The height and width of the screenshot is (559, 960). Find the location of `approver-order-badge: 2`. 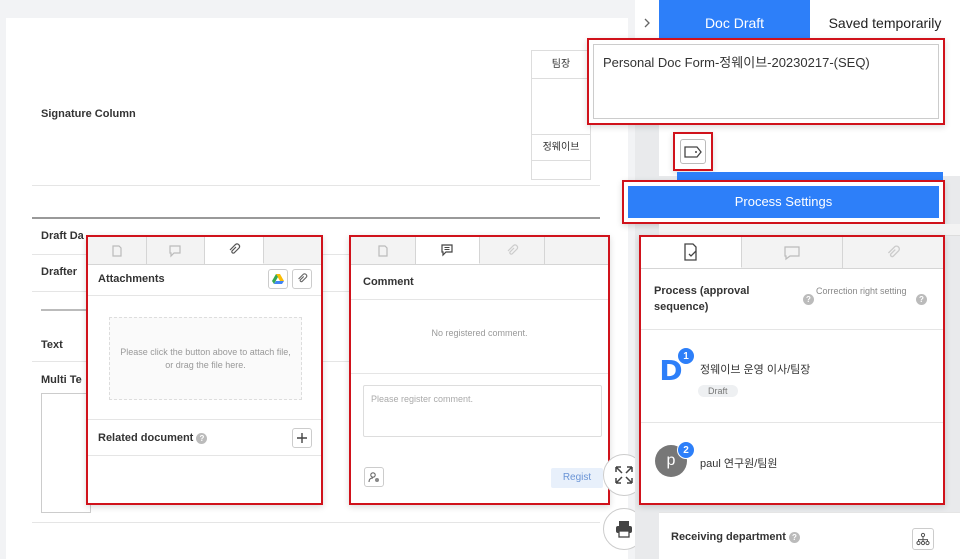

approver-order-badge: 2 is located at coordinates (686, 450).